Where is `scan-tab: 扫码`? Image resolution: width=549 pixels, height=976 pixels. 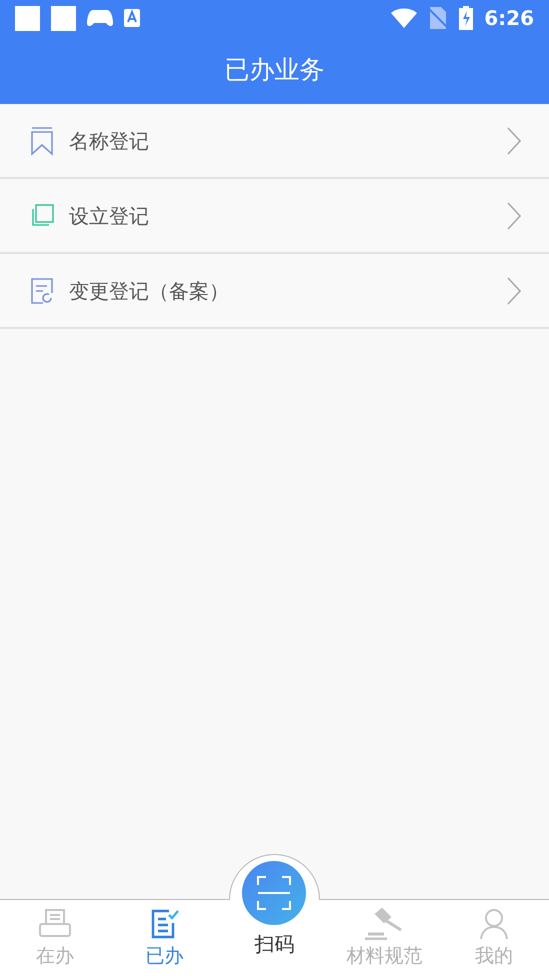
scan-tab: 扫码 is located at coordinates (275, 918).